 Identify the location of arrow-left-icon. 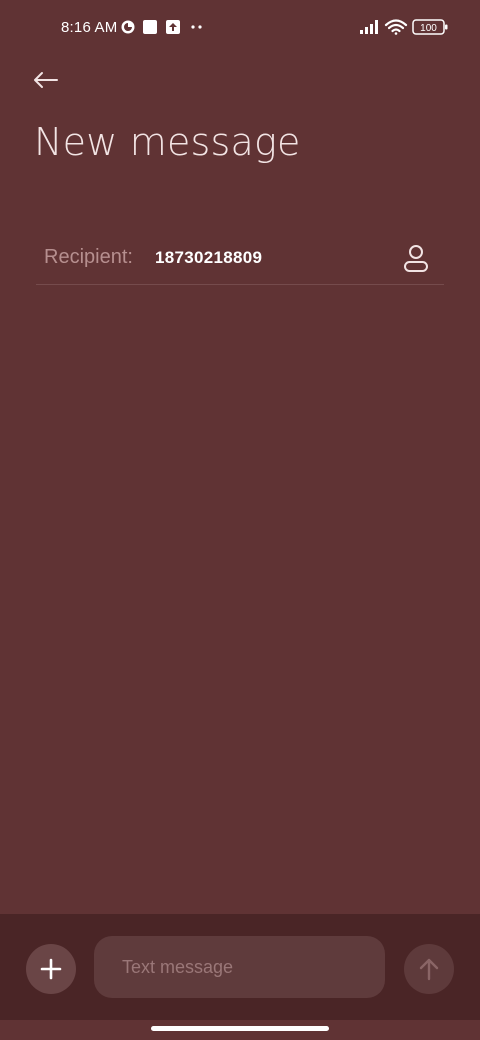
(46, 80).